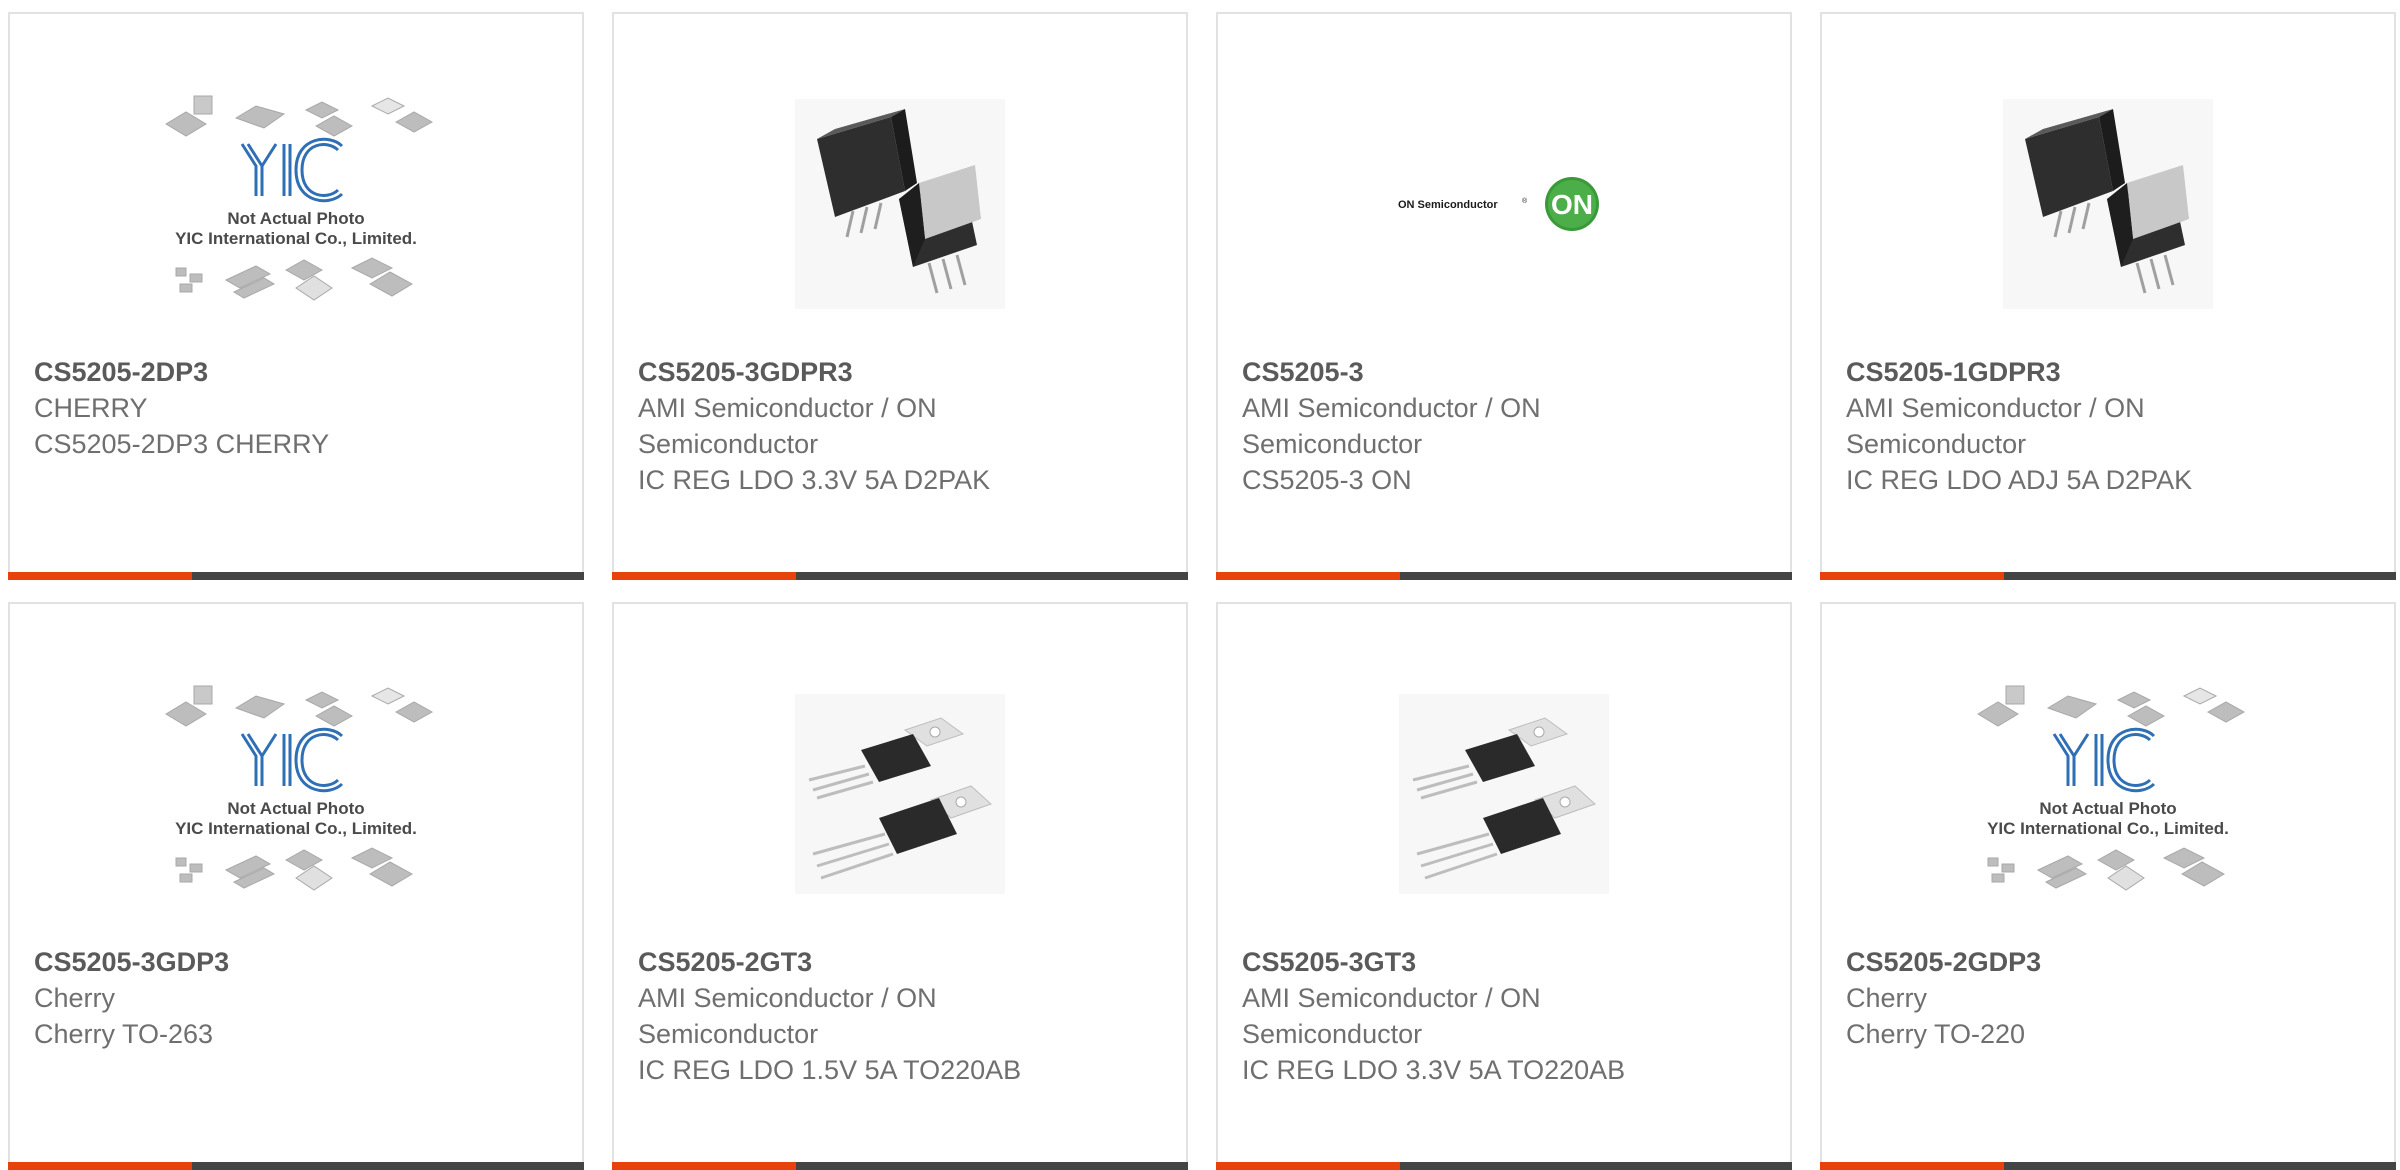  Describe the element at coordinates (182, 444) in the screenshot. I see `product-description: CS5205-2DP3 CHERRY` at that location.